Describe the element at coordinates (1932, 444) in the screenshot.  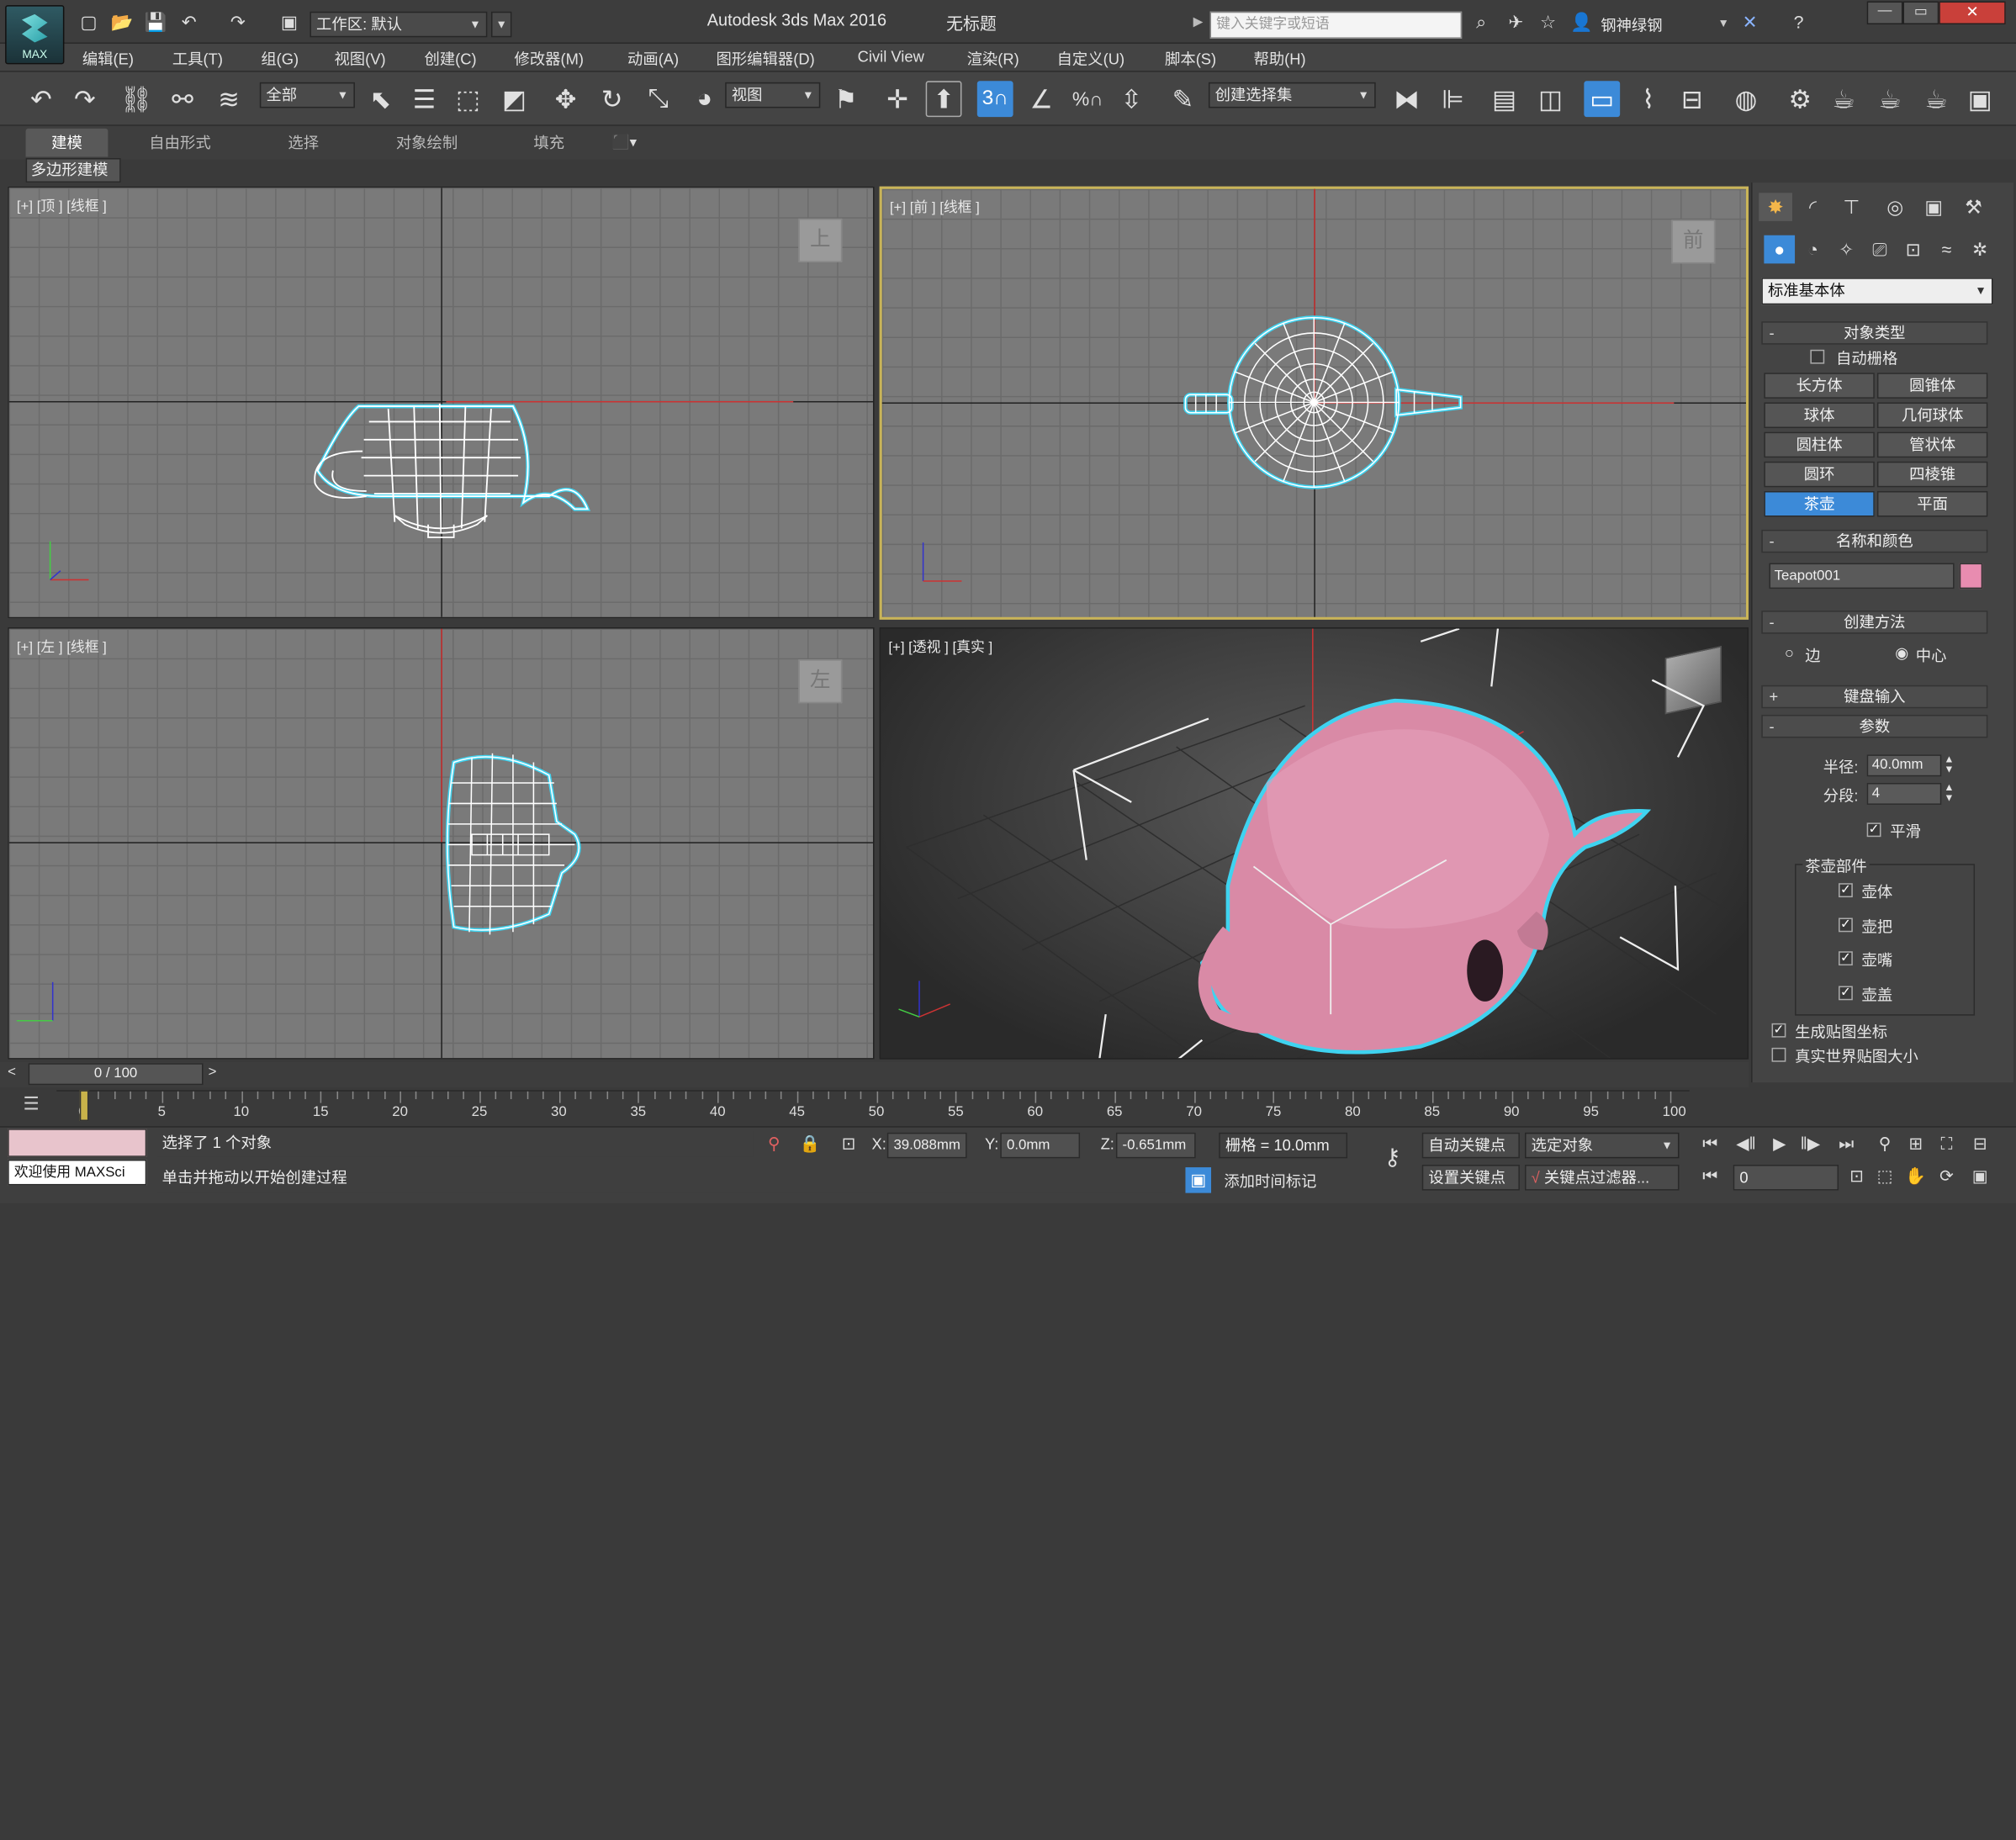
I see `tube-button: 管状体` at that location.